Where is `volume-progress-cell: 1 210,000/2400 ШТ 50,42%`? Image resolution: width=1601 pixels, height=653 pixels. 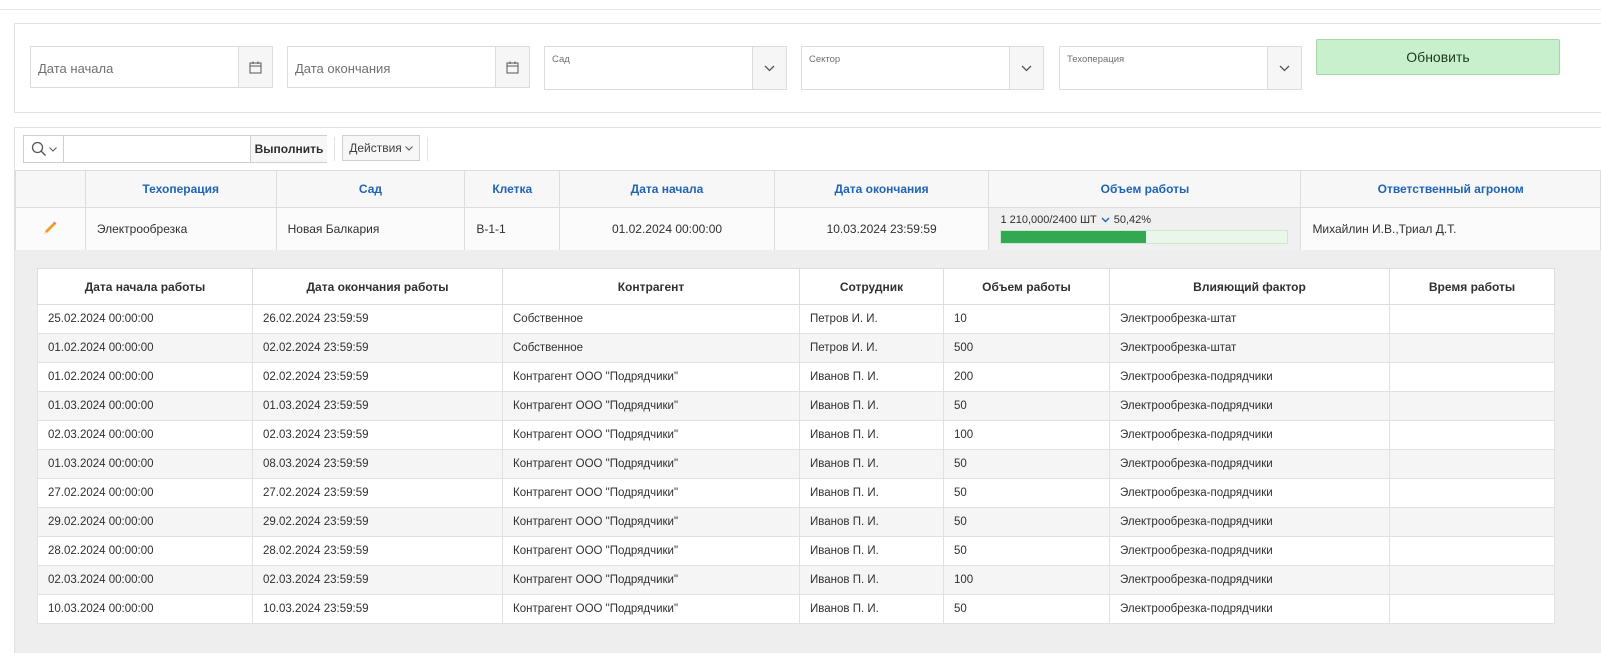
volume-progress-cell: 1 210,000/2400 ШТ 50,42% is located at coordinates (1145, 229).